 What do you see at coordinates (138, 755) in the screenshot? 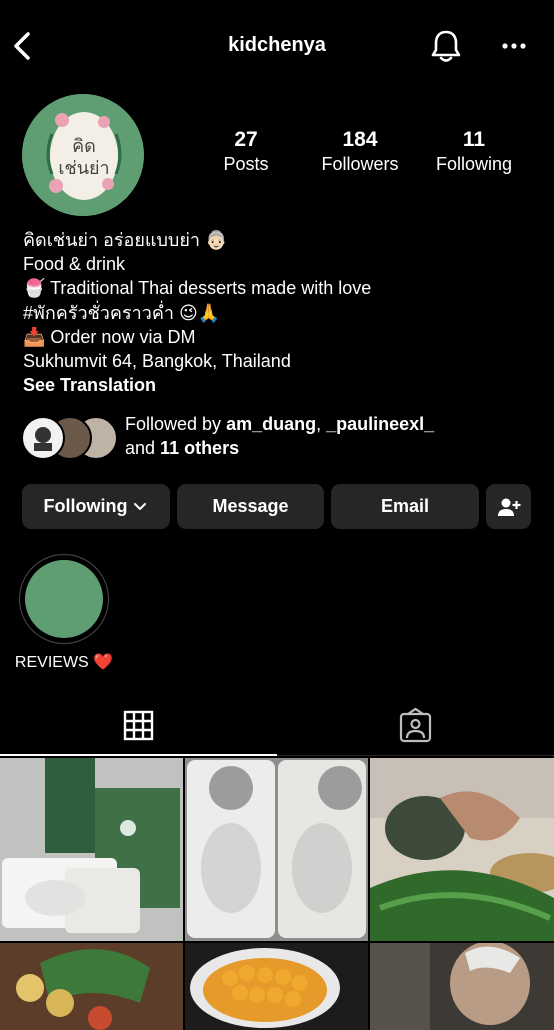
I see `active-tab-indicator` at bounding box center [138, 755].